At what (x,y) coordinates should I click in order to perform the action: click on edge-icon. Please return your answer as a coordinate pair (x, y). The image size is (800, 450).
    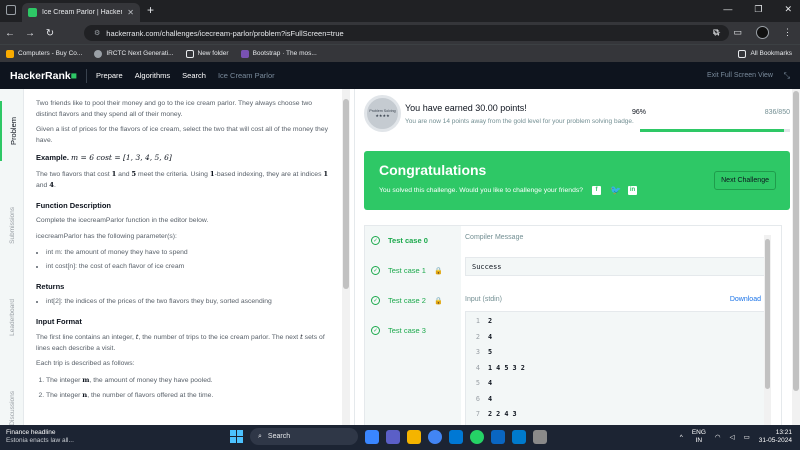
    Looking at the image, I should click on (456, 436).